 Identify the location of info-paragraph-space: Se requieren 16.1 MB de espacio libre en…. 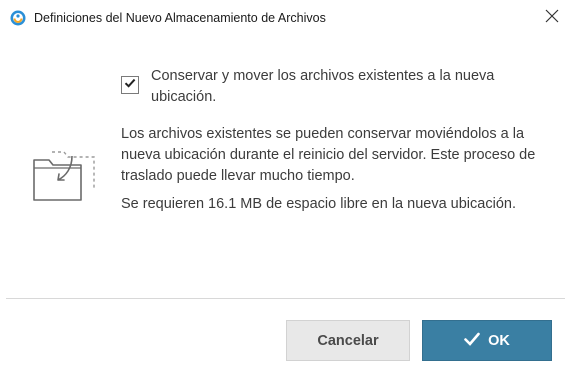
(318, 204).